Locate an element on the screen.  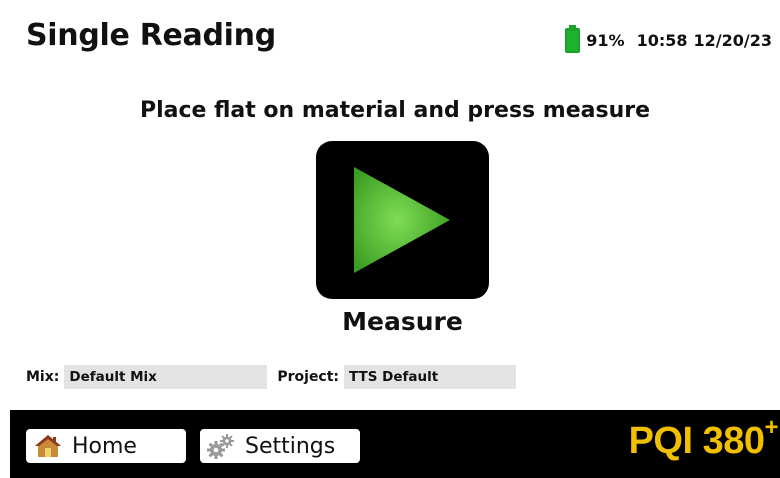
home-label: Home is located at coordinates (104, 446).